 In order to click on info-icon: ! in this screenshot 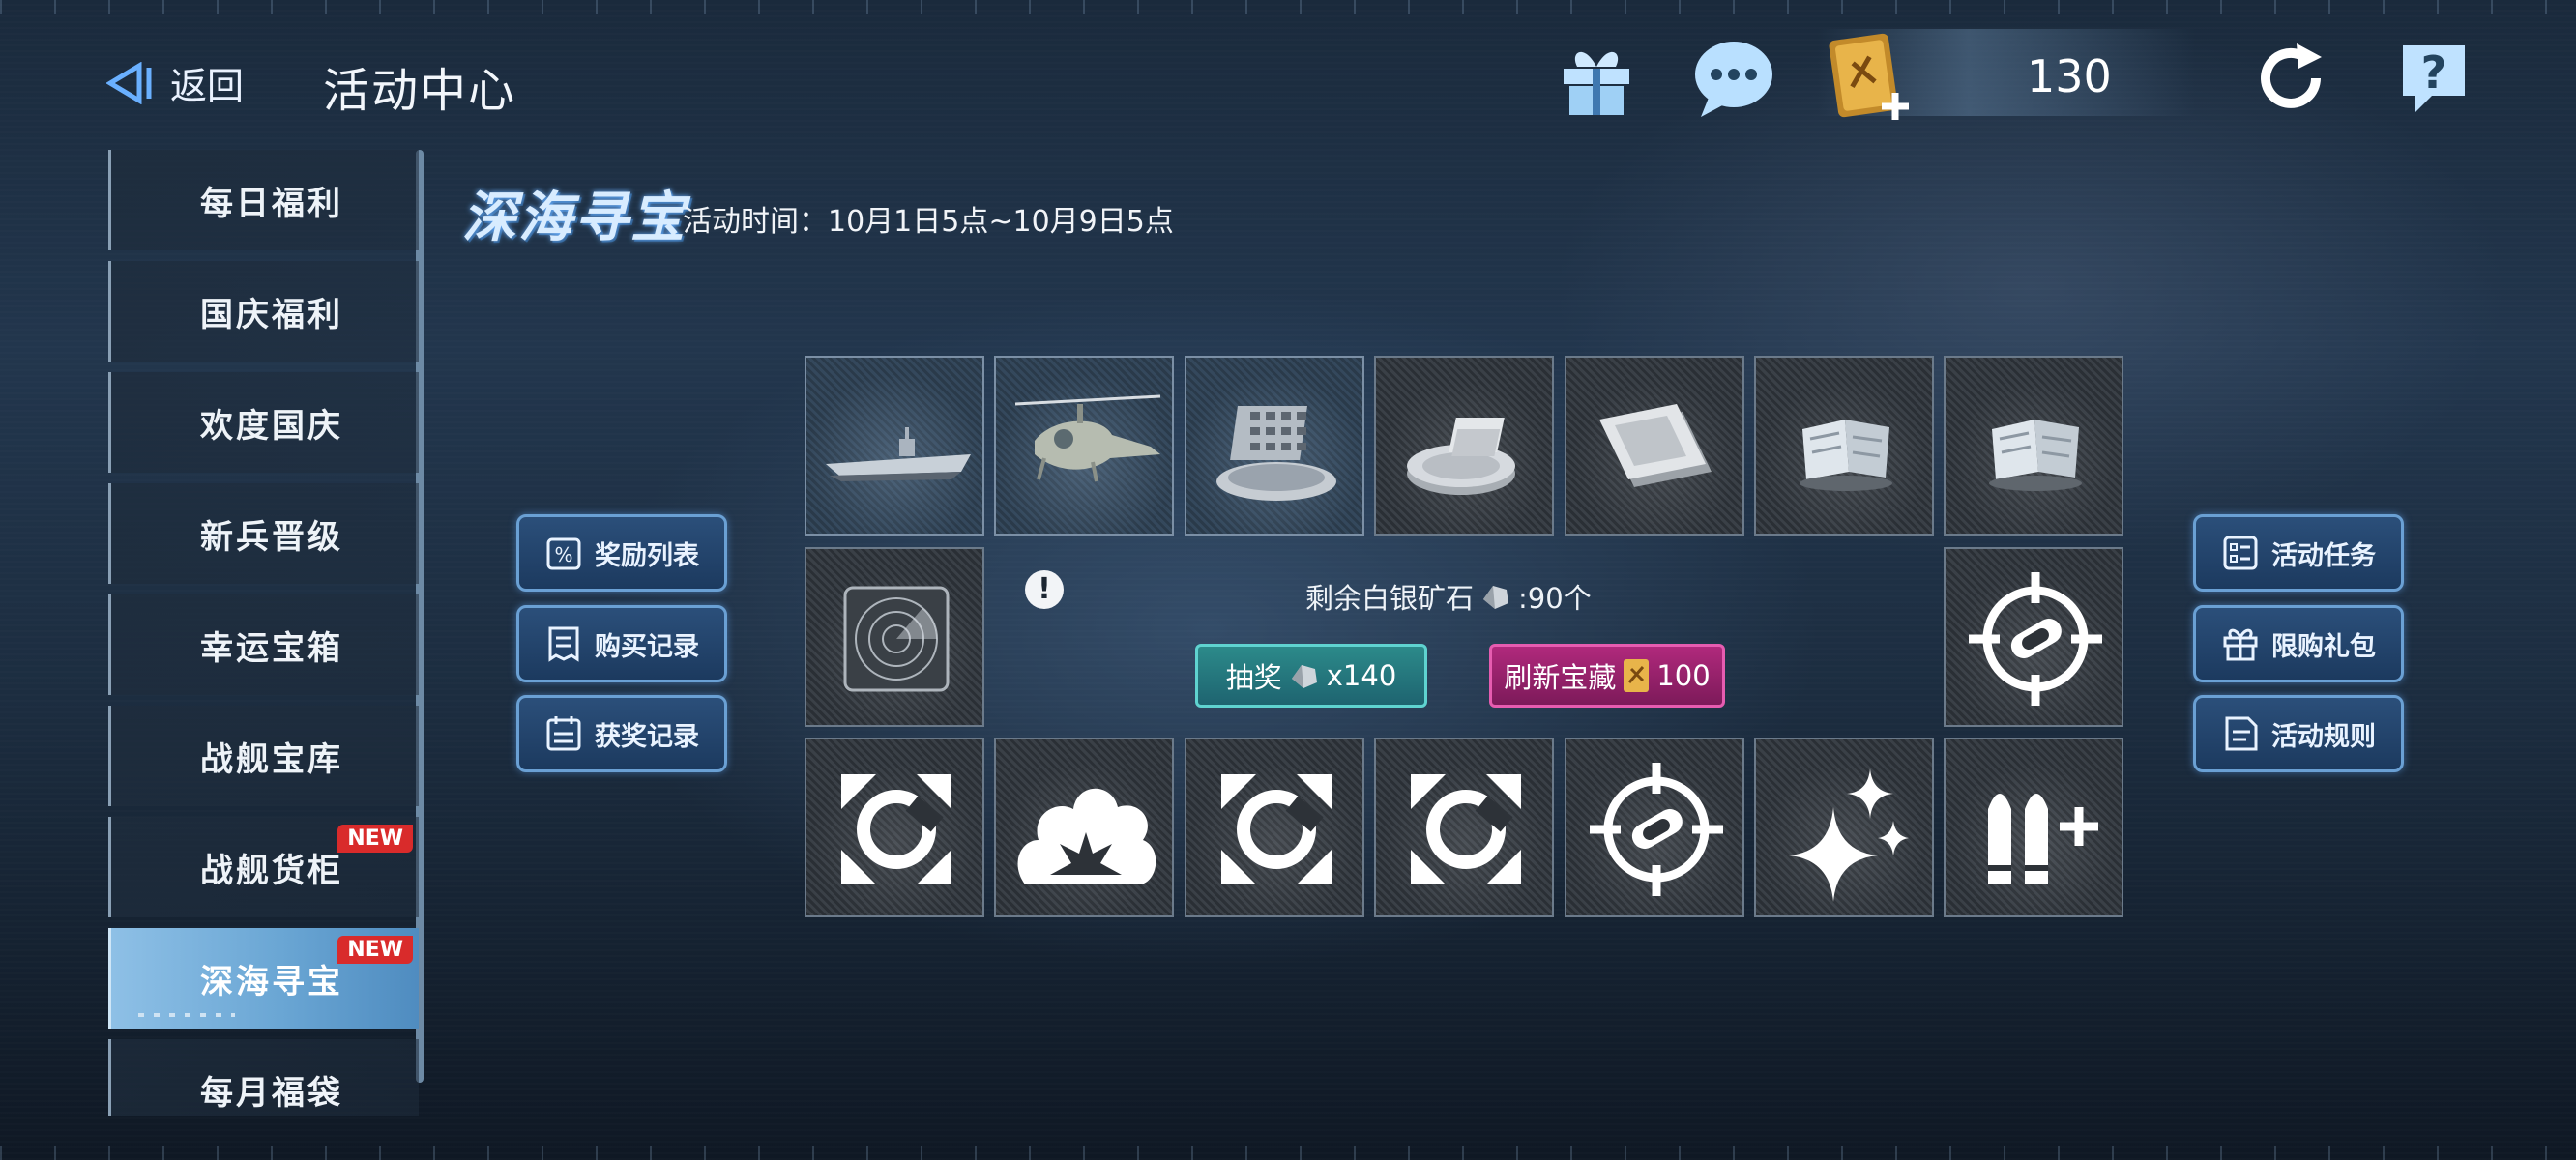, I will do `click(1044, 590)`.